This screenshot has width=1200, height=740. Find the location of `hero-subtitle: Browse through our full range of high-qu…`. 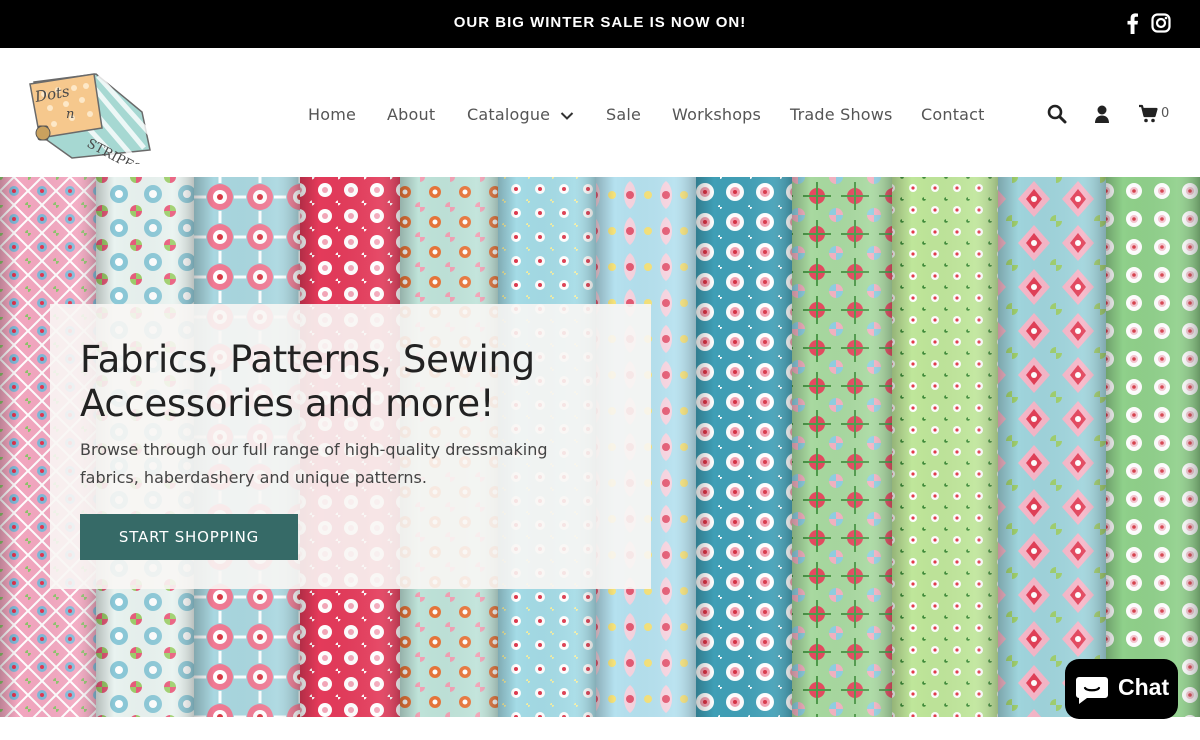

hero-subtitle: Browse through our full range of high-qu… is located at coordinates (314, 463).